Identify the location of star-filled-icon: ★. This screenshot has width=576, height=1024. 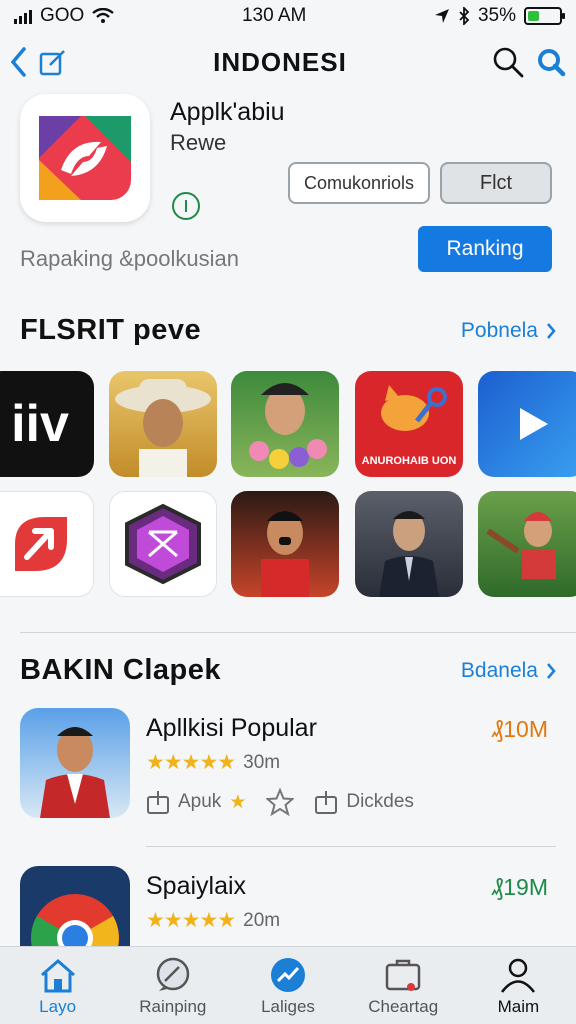
(238, 802).